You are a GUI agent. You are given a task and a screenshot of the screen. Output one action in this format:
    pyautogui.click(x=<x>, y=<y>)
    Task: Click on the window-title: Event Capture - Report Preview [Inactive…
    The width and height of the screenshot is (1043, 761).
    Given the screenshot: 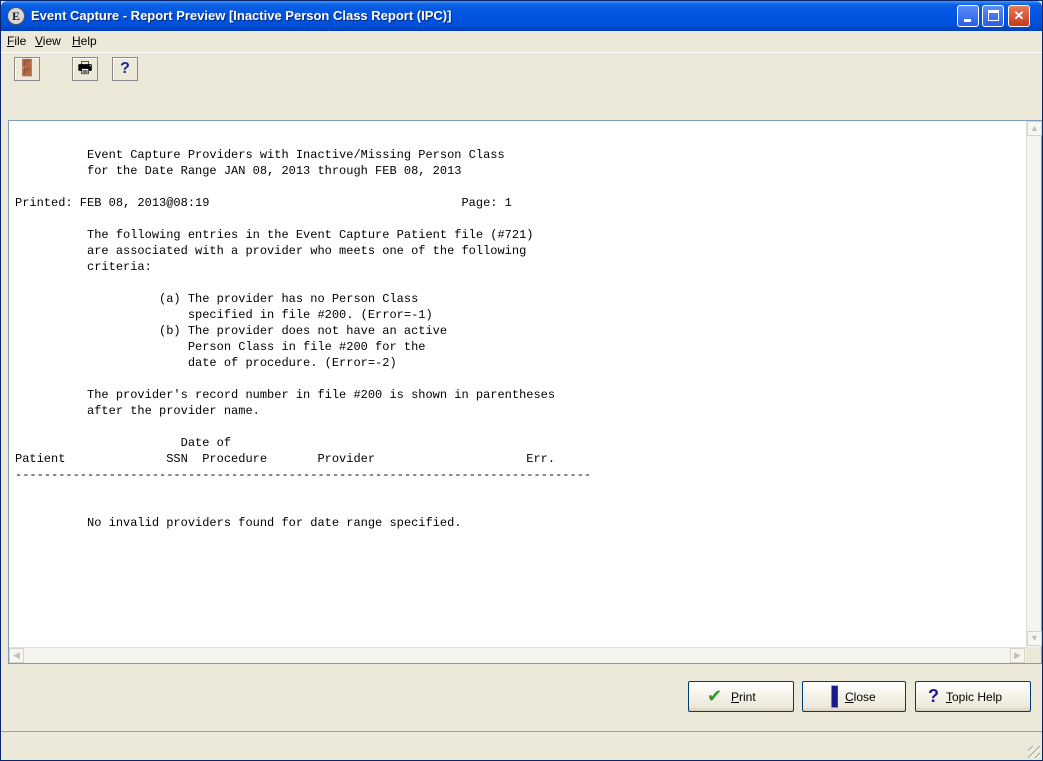 What is the action you would take?
    pyautogui.click(x=241, y=15)
    